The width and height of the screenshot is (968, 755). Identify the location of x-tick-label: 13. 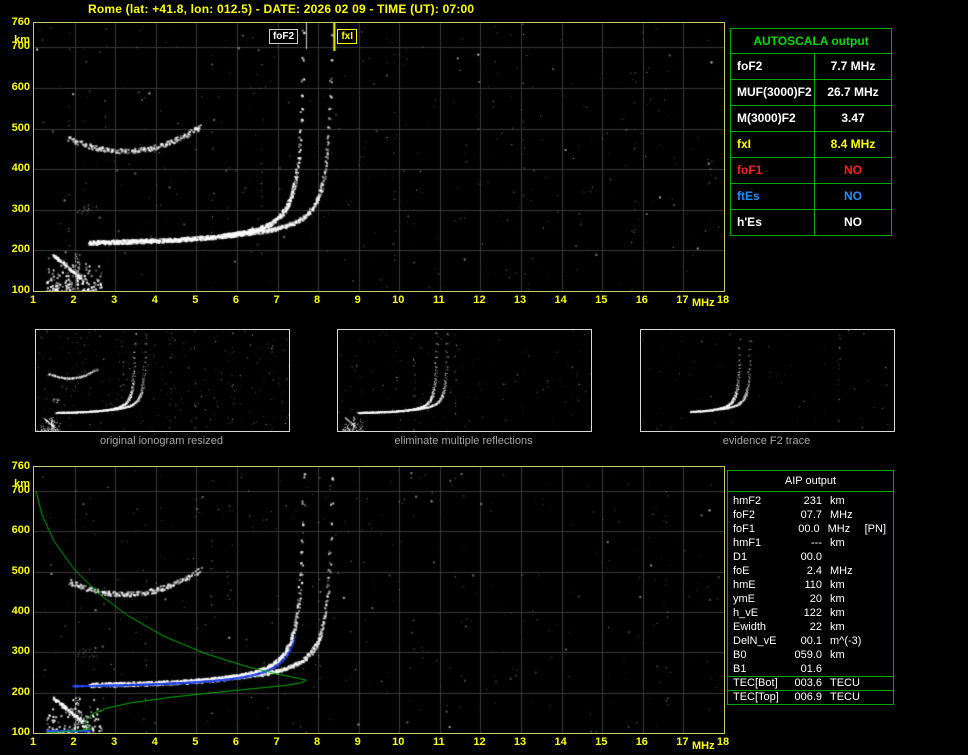
(520, 742).